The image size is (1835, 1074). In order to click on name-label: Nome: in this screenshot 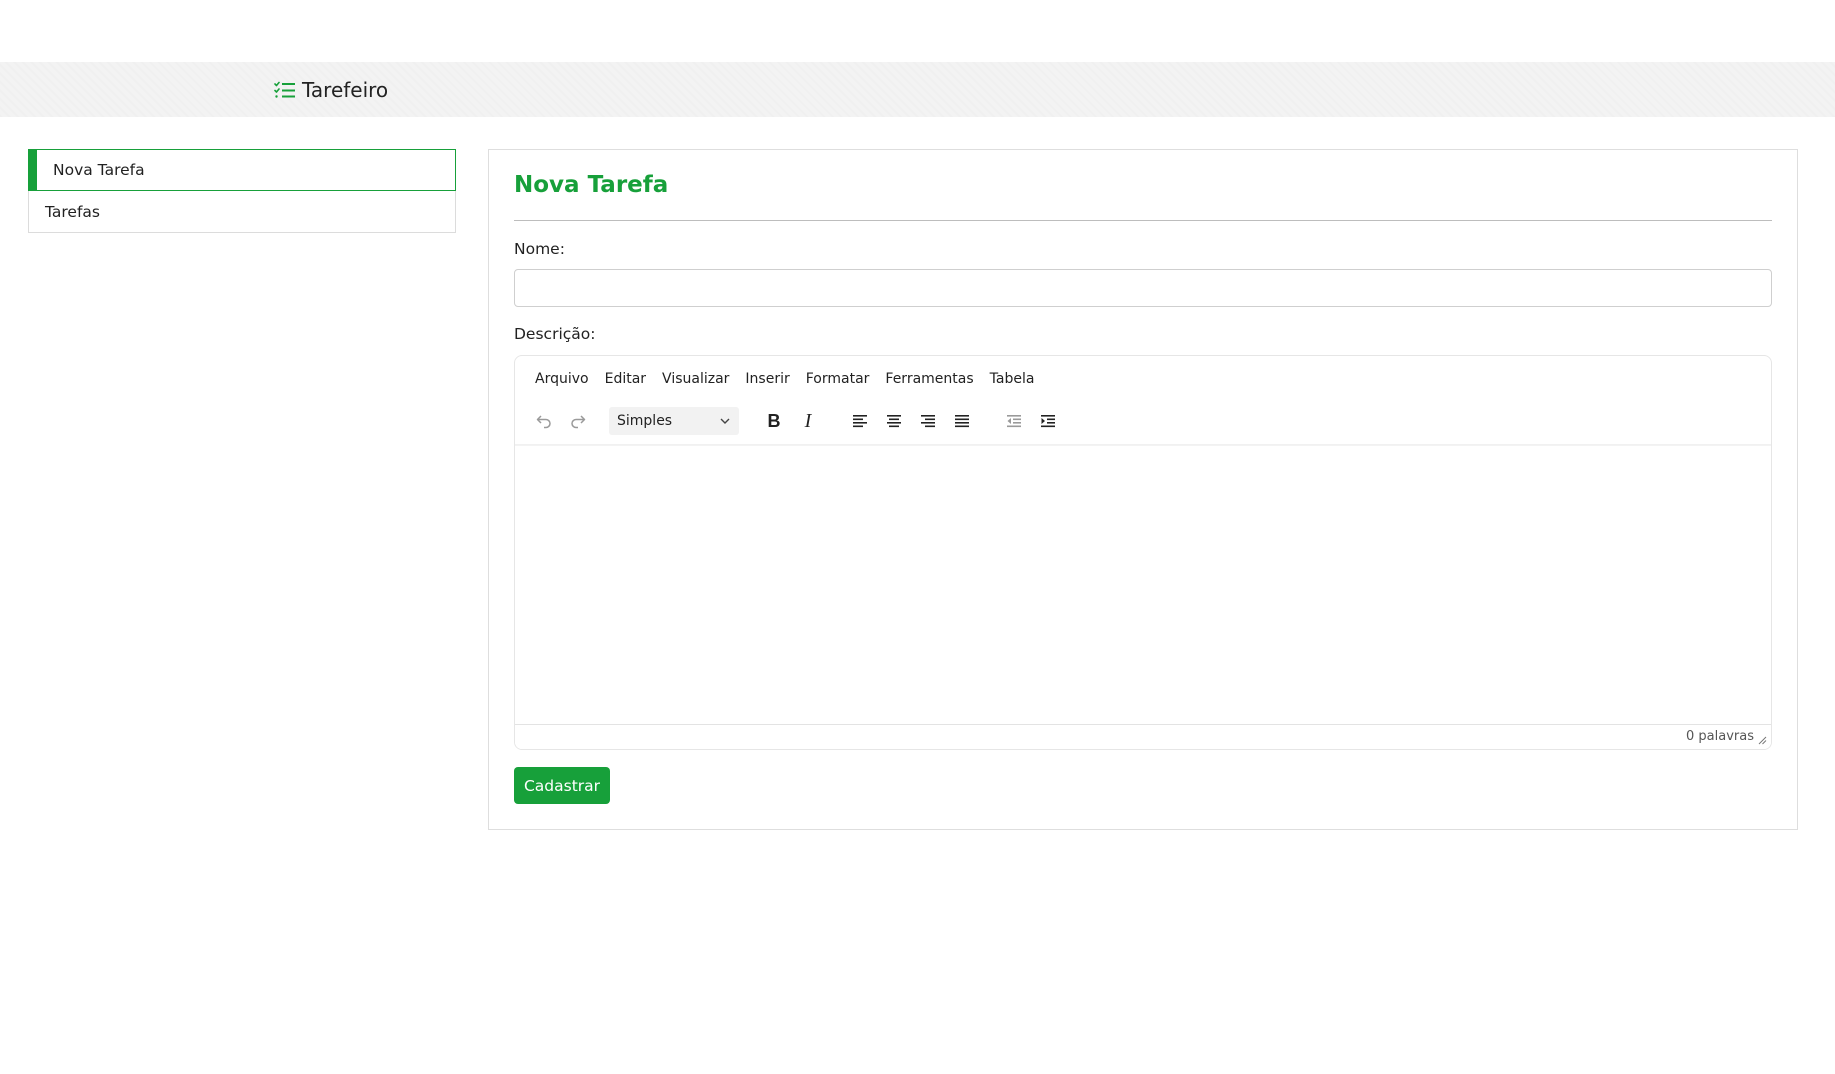, I will do `click(539, 249)`.